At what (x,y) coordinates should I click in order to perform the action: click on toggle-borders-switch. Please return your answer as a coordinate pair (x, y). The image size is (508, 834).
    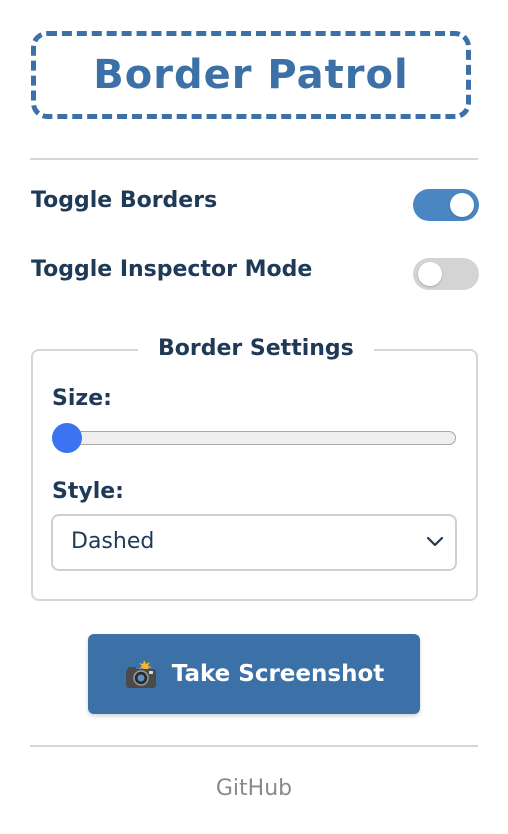
    Looking at the image, I should click on (446, 205).